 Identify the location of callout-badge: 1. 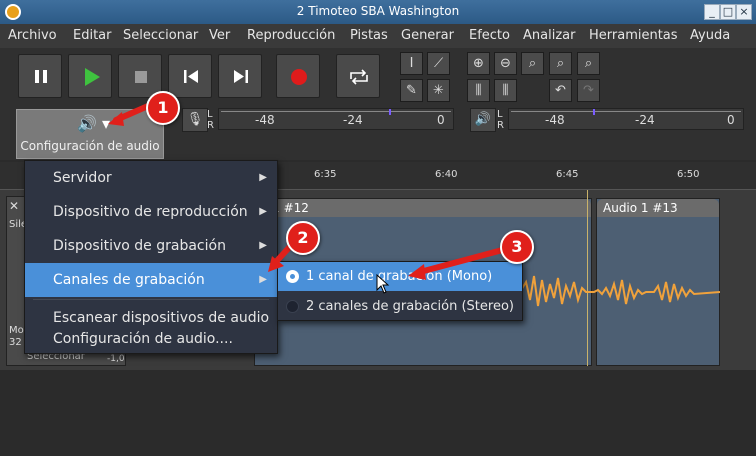
(163, 108).